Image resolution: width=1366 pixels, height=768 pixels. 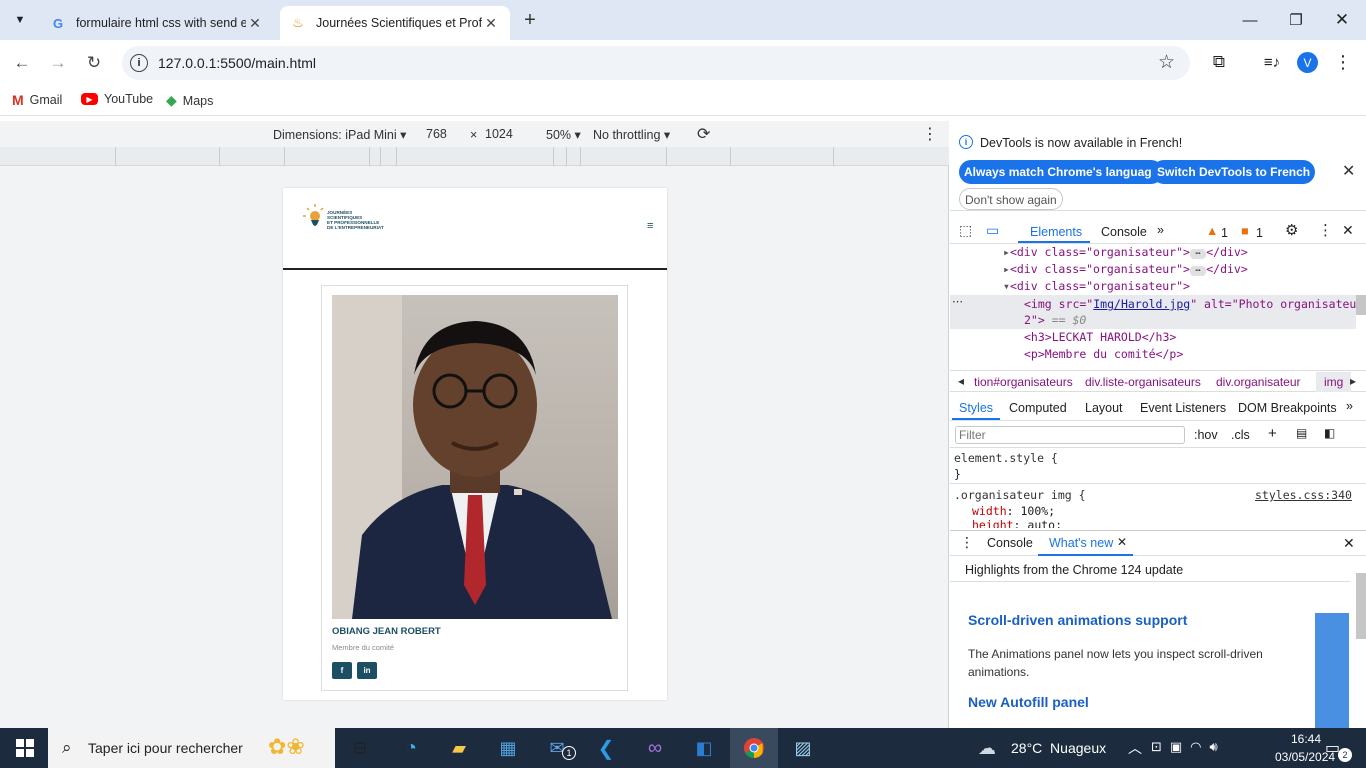 What do you see at coordinates (976, 408) in the screenshot?
I see `tab-styles: Styles` at bounding box center [976, 408].